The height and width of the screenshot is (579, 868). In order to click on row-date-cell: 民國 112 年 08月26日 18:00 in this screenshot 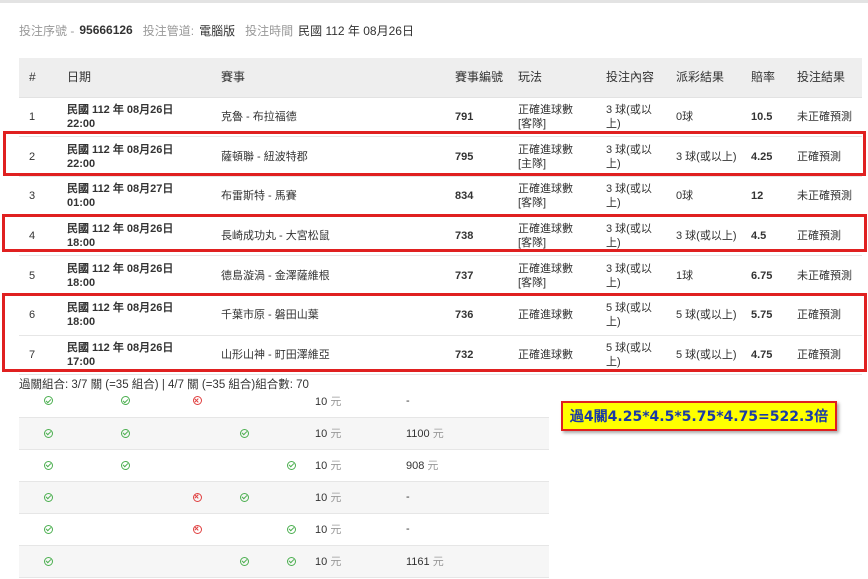, I will do `click(139, 236)`.